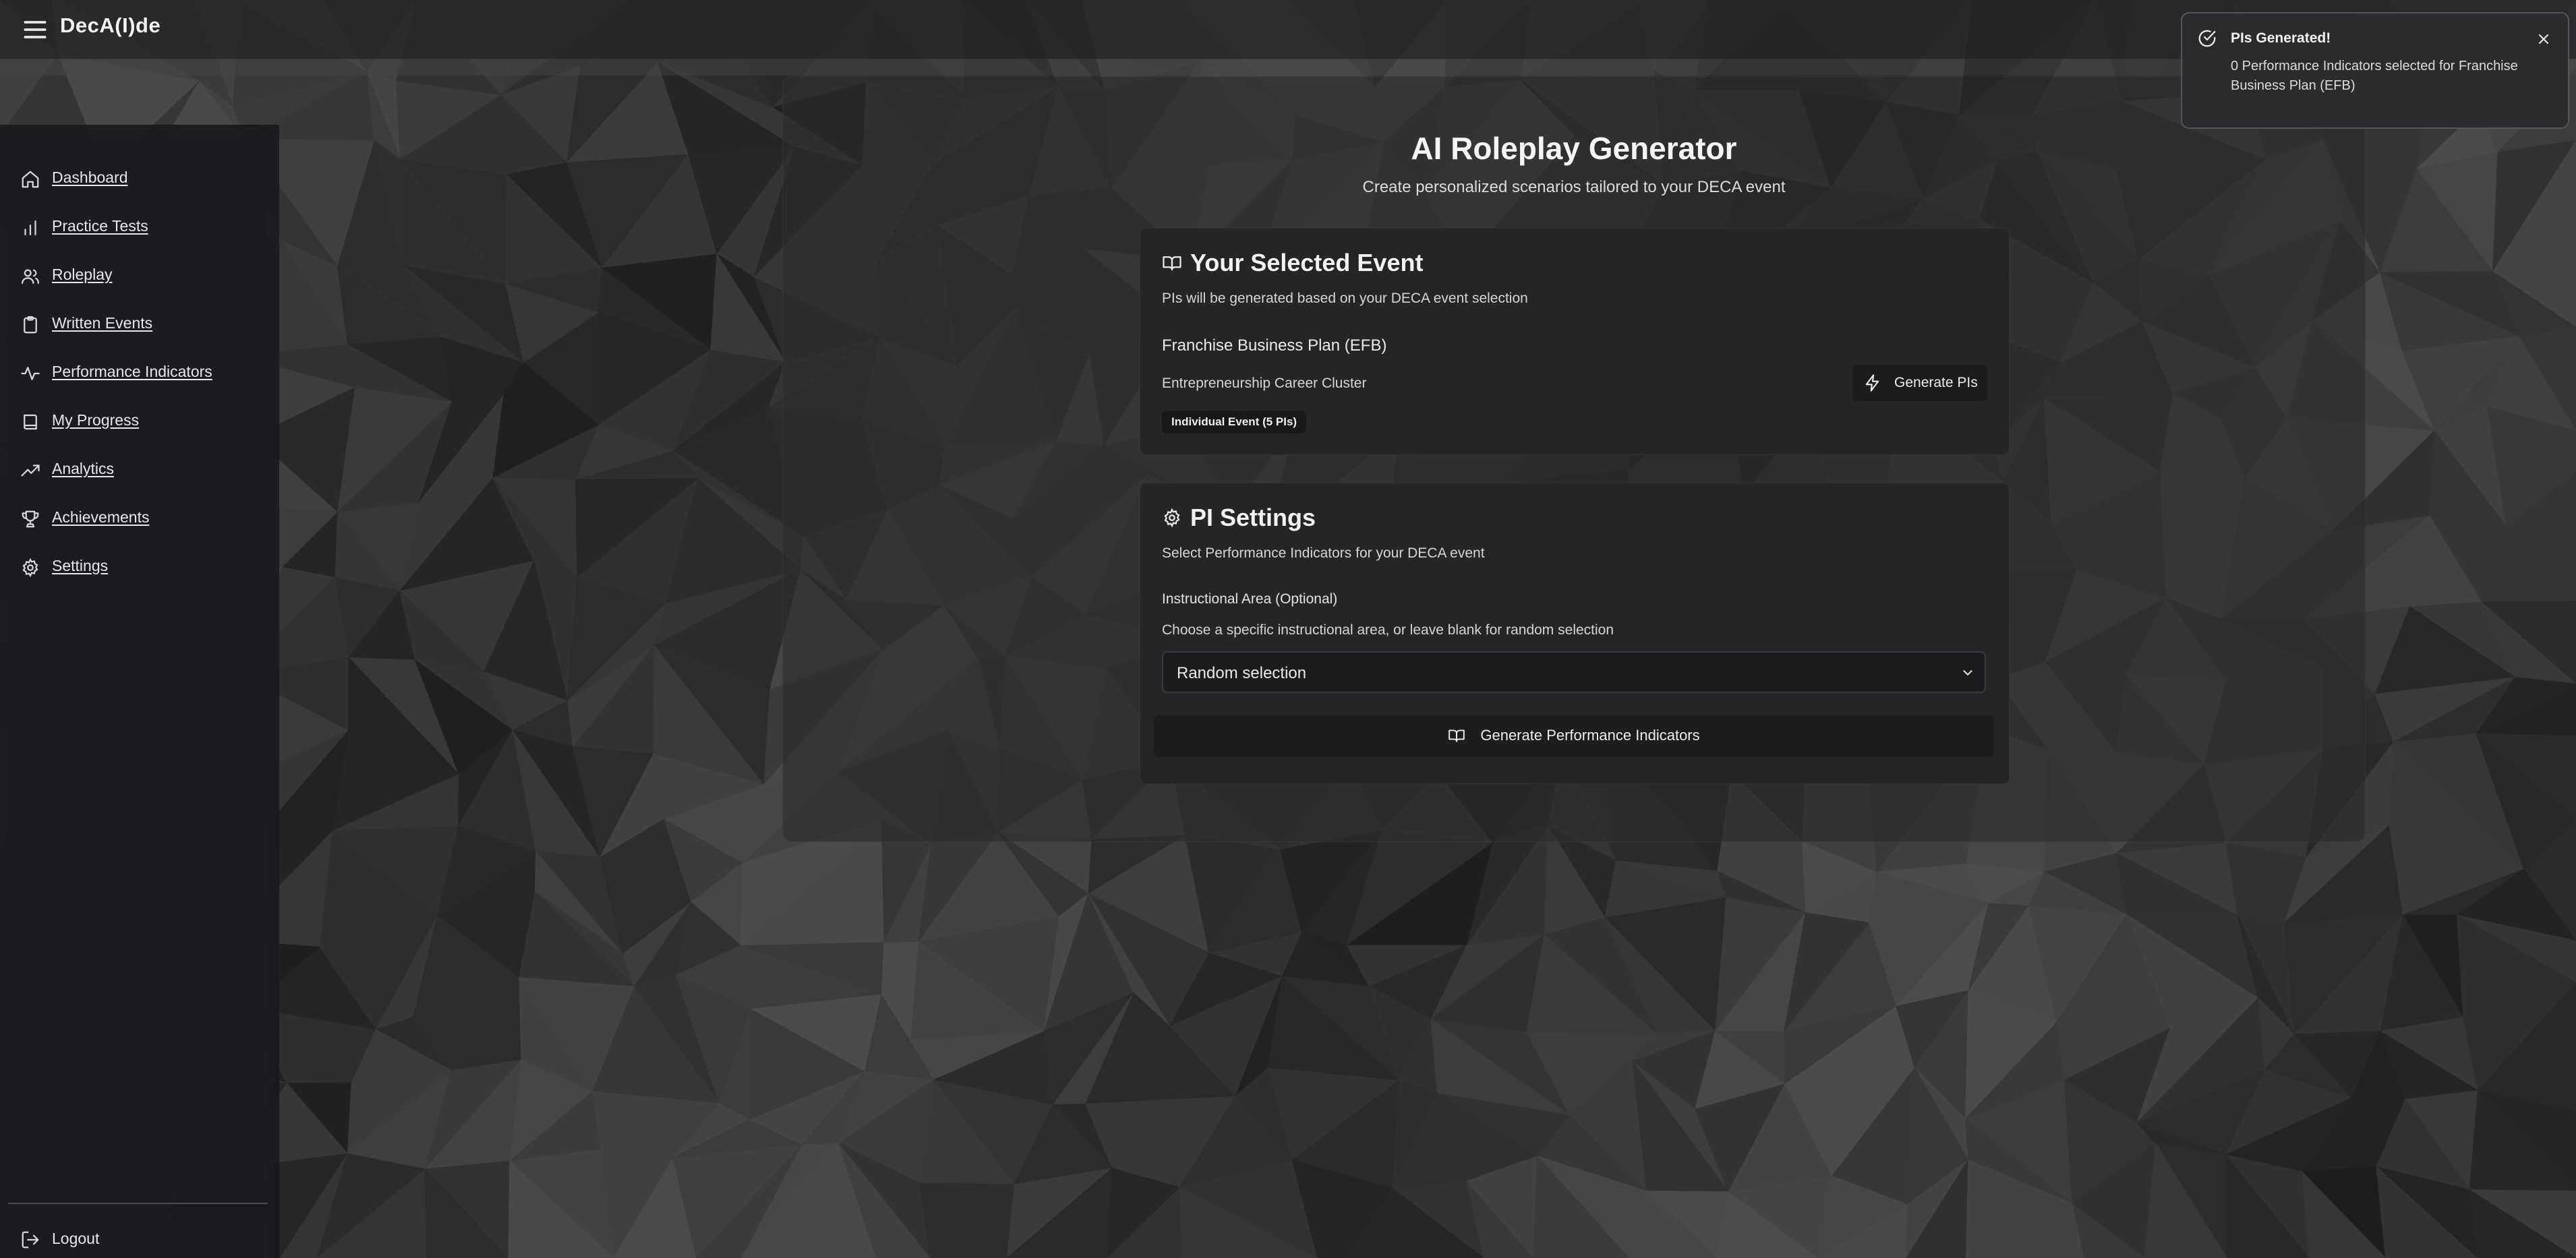  What do you see at coordinates (2544, 39) in the screenshot?
I see `close-icon` at bounding box center [2544, 39].